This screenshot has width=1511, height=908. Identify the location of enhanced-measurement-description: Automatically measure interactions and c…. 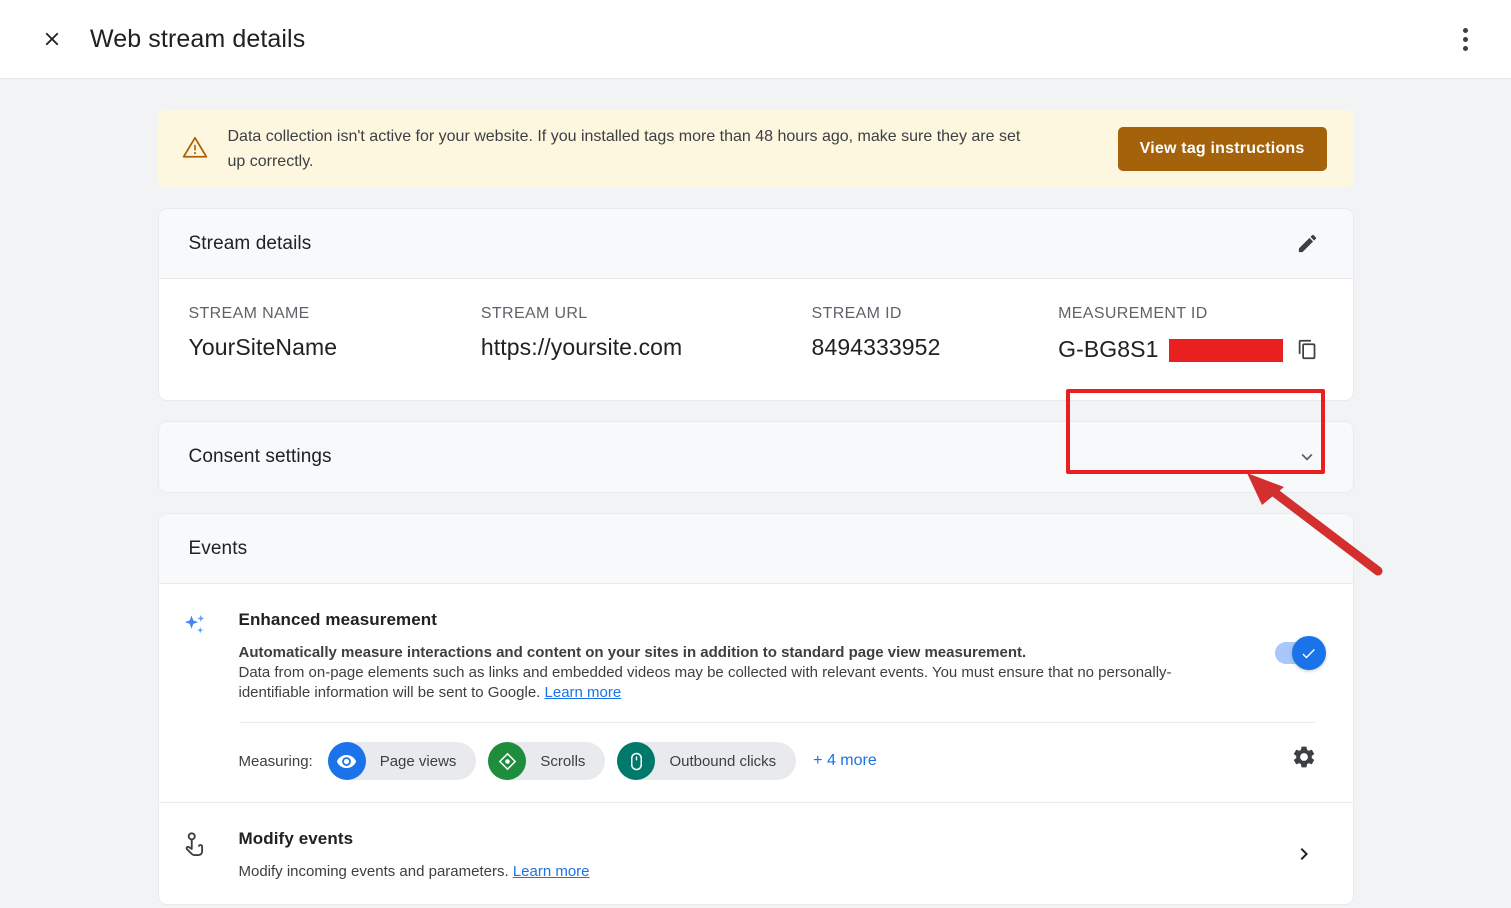
(730, 673).